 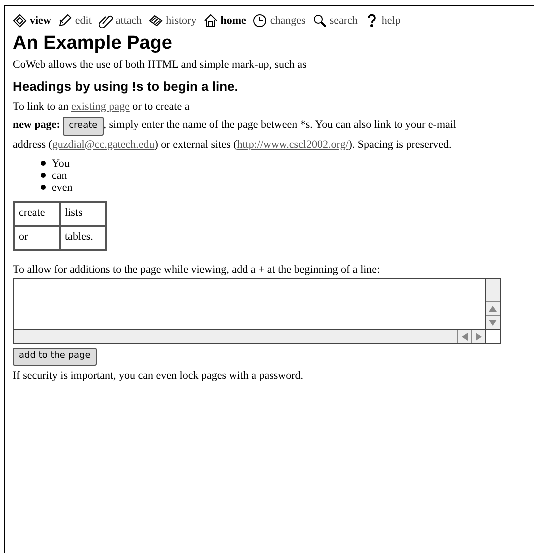 What do you see at coordinates (105, 21) in the screenshot?
I see `paperclip-icon` at bounding box center [105, 21].